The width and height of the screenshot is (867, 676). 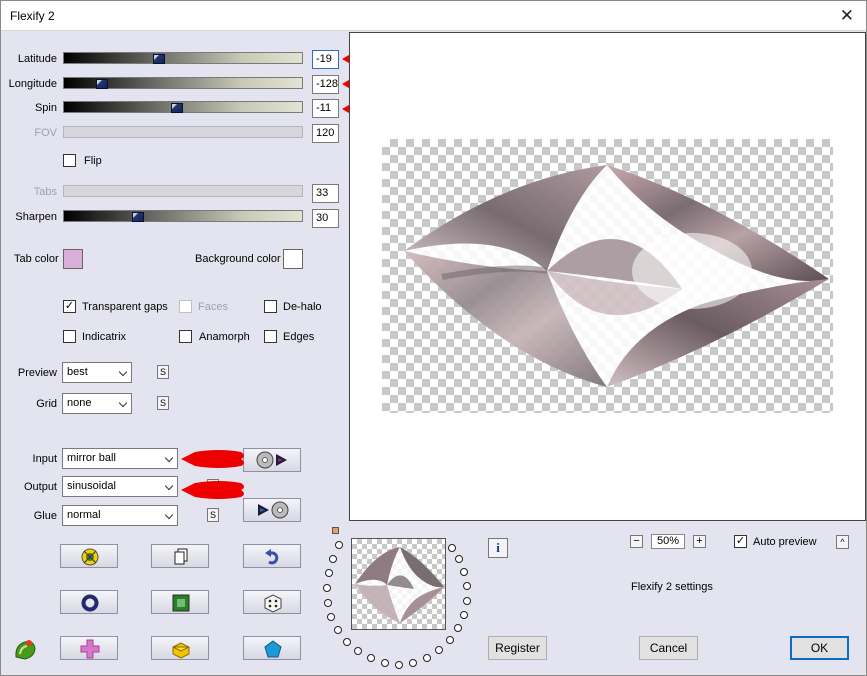 What do you see at coordinates (102, 84) in the screenshot?
I see `longitude-slider-thumb` at bounding box center [102, 84].